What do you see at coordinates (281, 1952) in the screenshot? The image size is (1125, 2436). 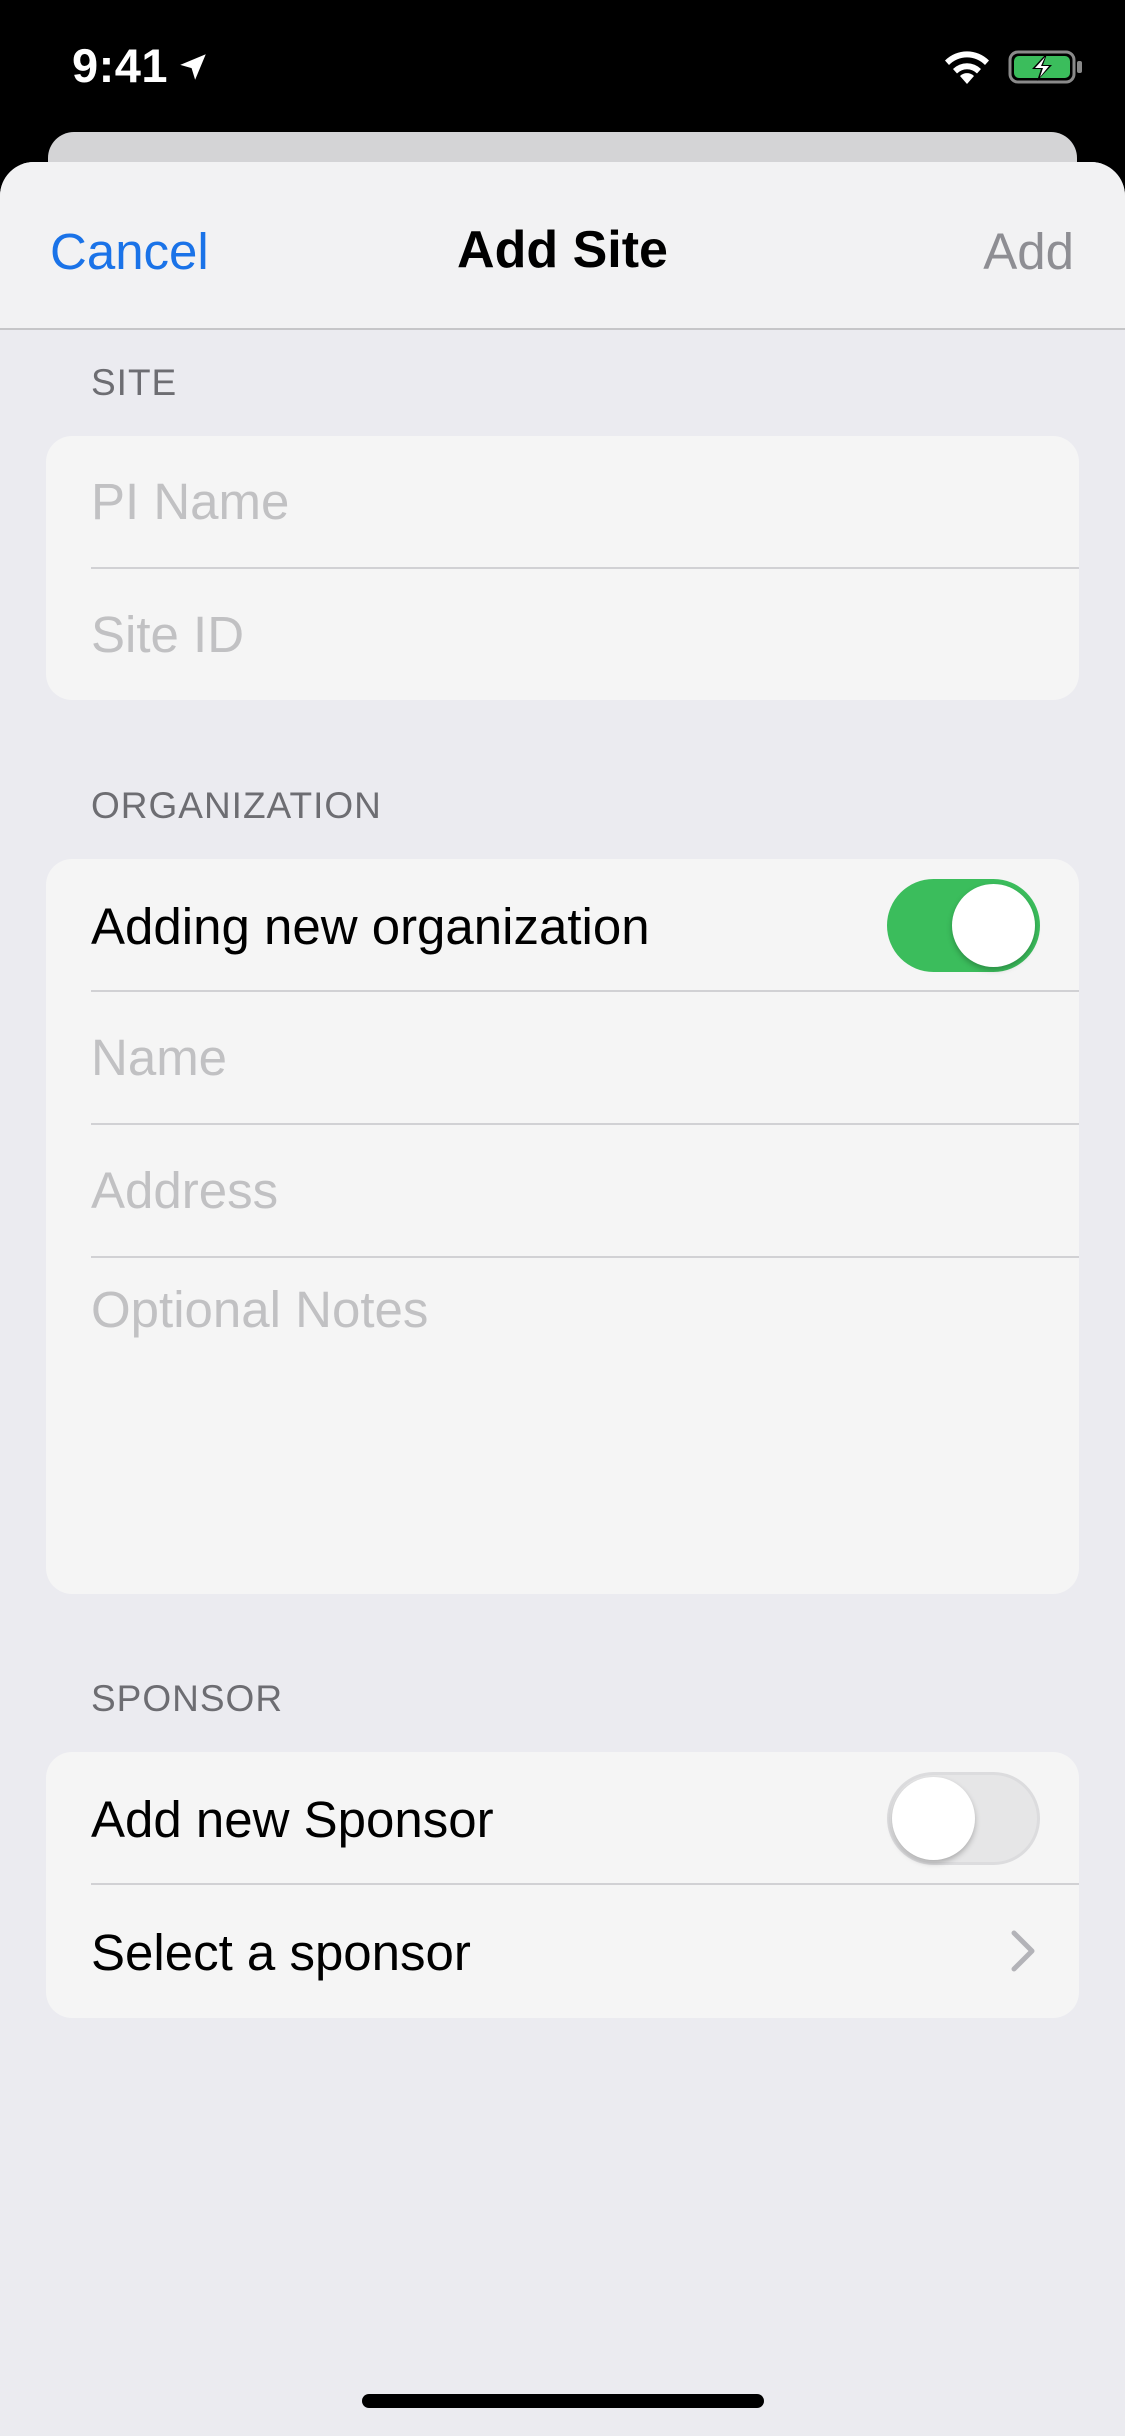 I see `select-sponsor-label: Select a sponsor` at bounding box center [281, 1952].